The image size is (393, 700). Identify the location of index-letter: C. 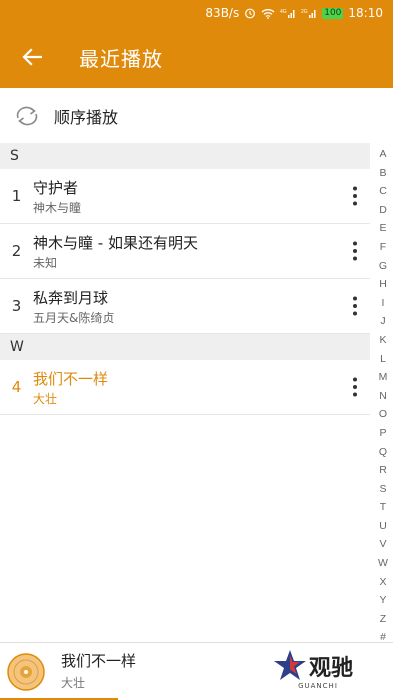
(383, 191).